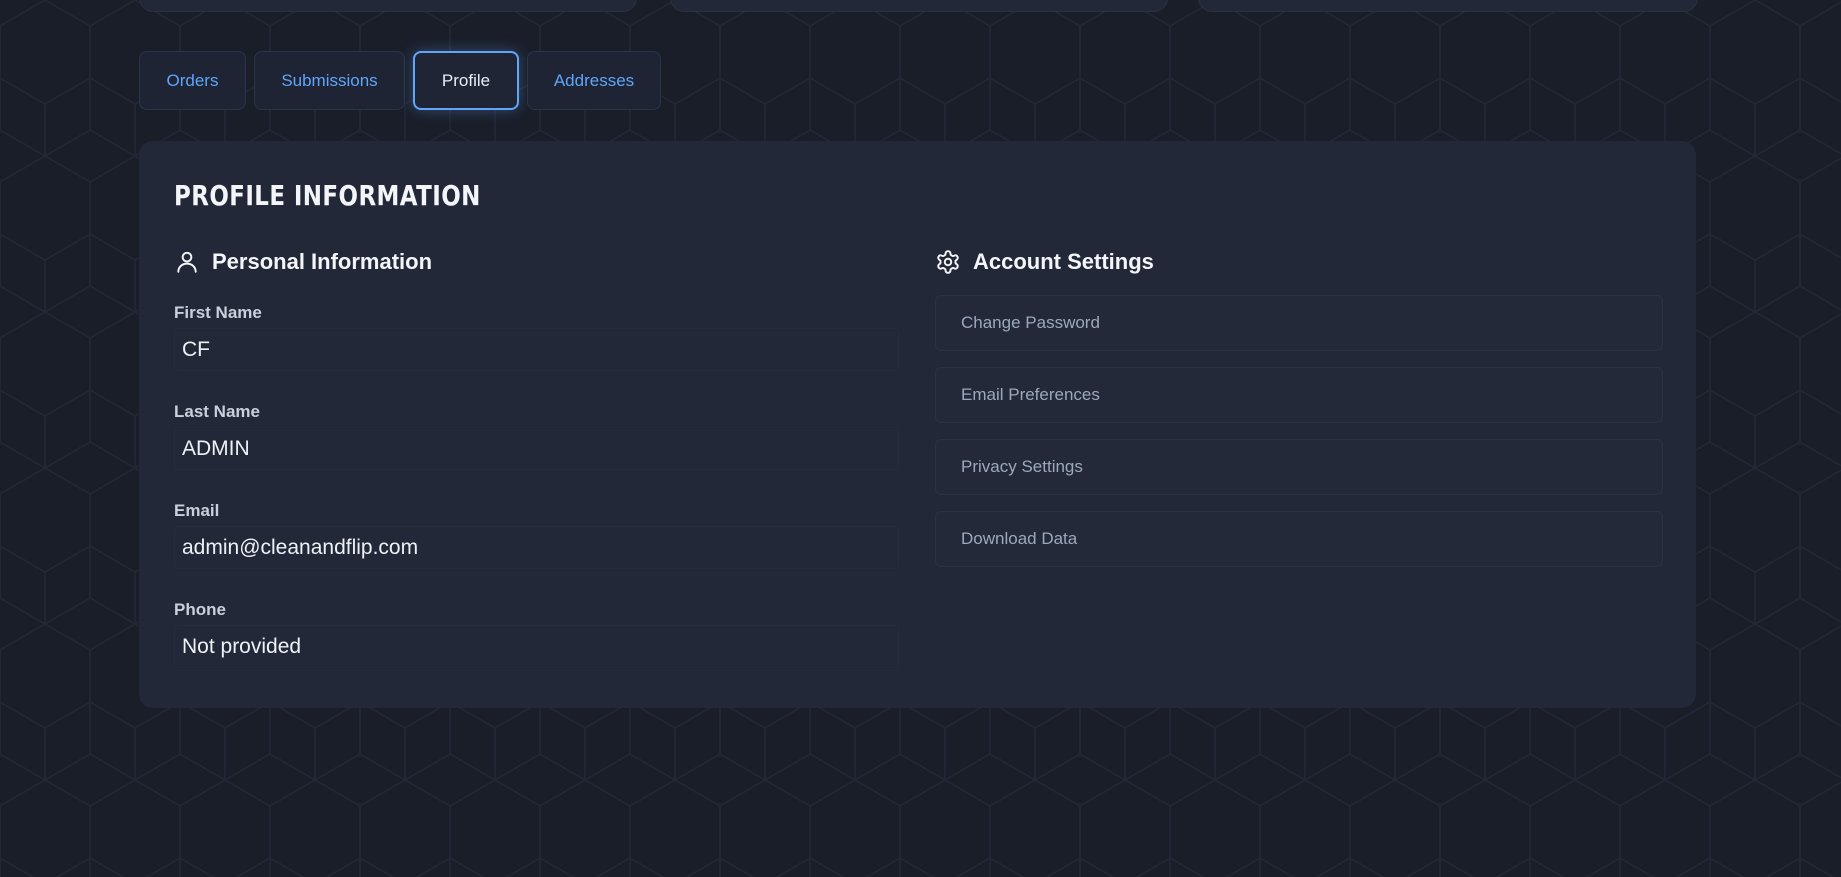  I want to click on personal-information-heading: Personal Information, so click(322, 261).